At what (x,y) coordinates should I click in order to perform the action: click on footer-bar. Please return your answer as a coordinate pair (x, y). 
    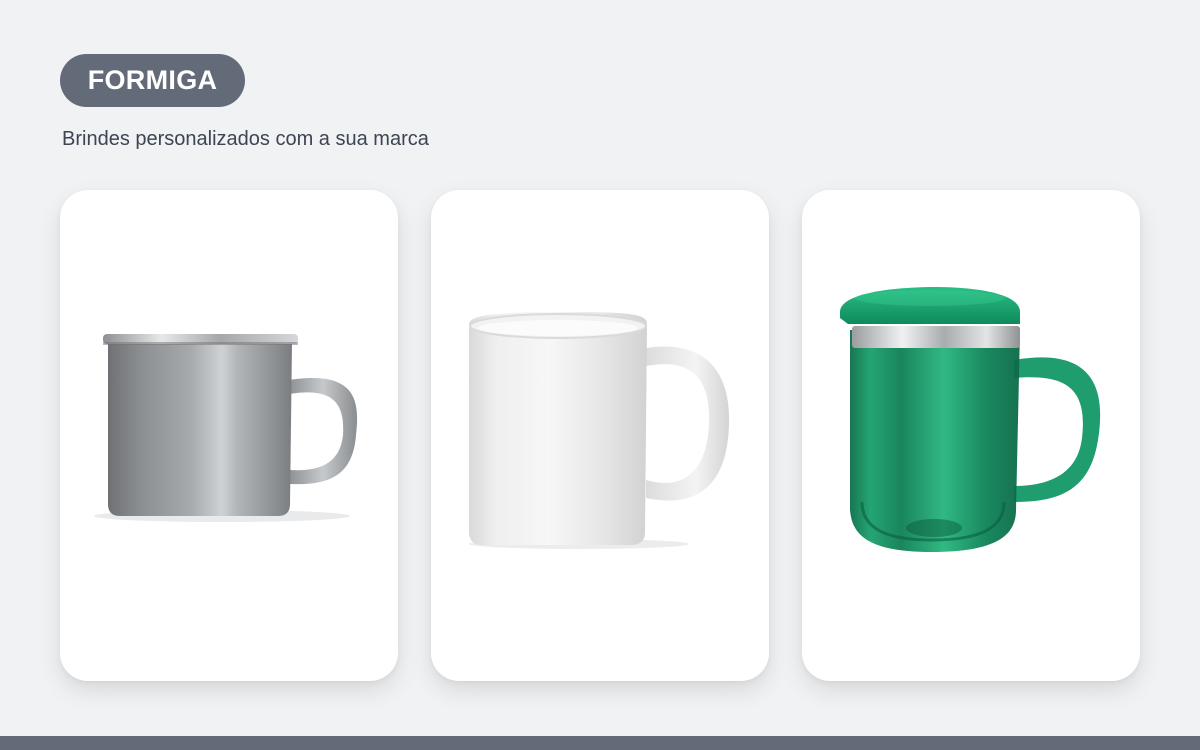
    Looking at the image, I should click on (600, 743).